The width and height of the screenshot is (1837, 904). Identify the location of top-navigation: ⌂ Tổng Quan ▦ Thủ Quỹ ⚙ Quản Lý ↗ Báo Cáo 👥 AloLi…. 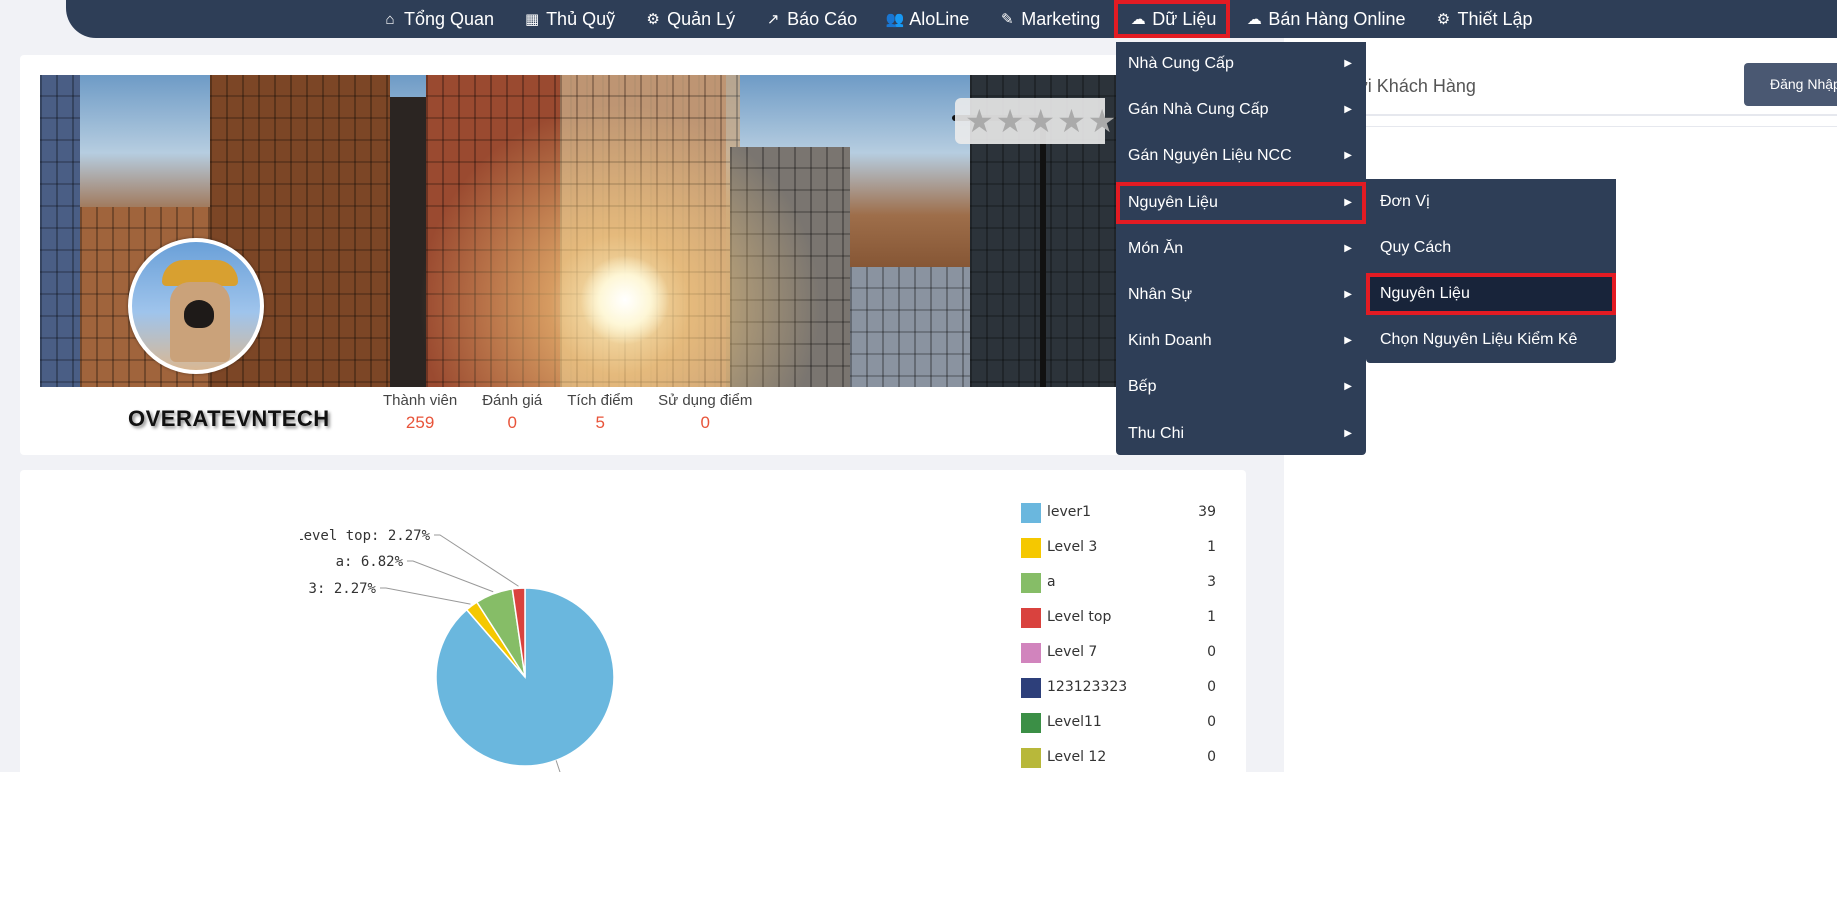
(951, 19).